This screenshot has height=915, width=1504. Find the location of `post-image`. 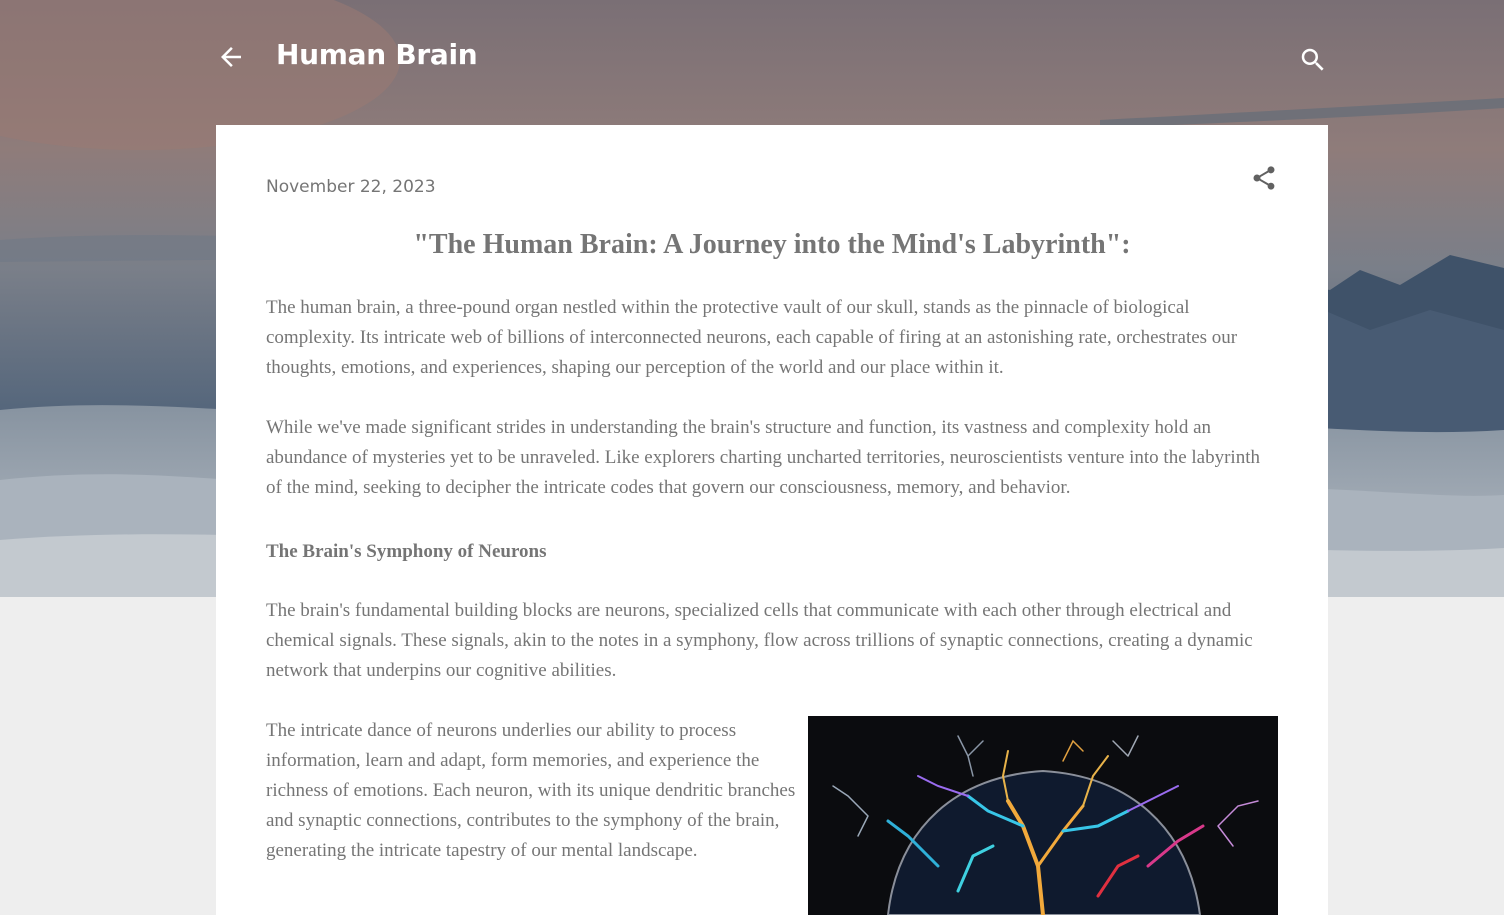

post-image is located at coordinates (1043, 815).